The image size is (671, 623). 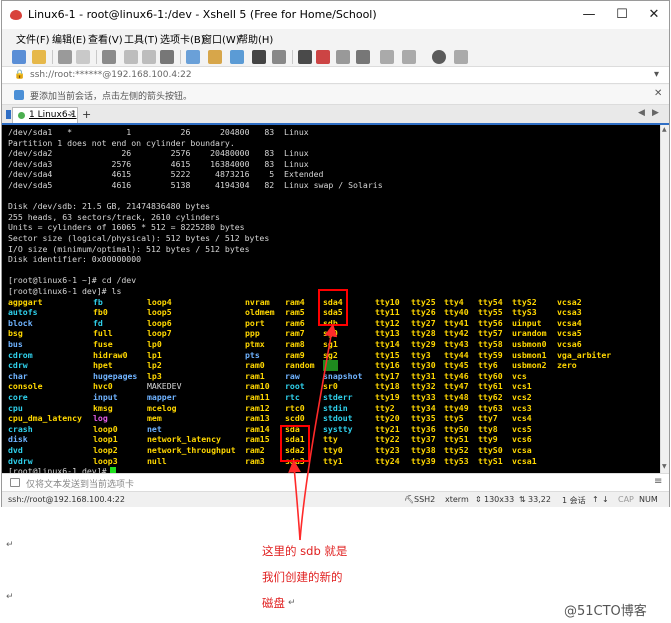 What do you see at coordinates (488, 418) in the screenshot?
I see `ls-entry-tty7: tty7` at bounding box center [488, 418].